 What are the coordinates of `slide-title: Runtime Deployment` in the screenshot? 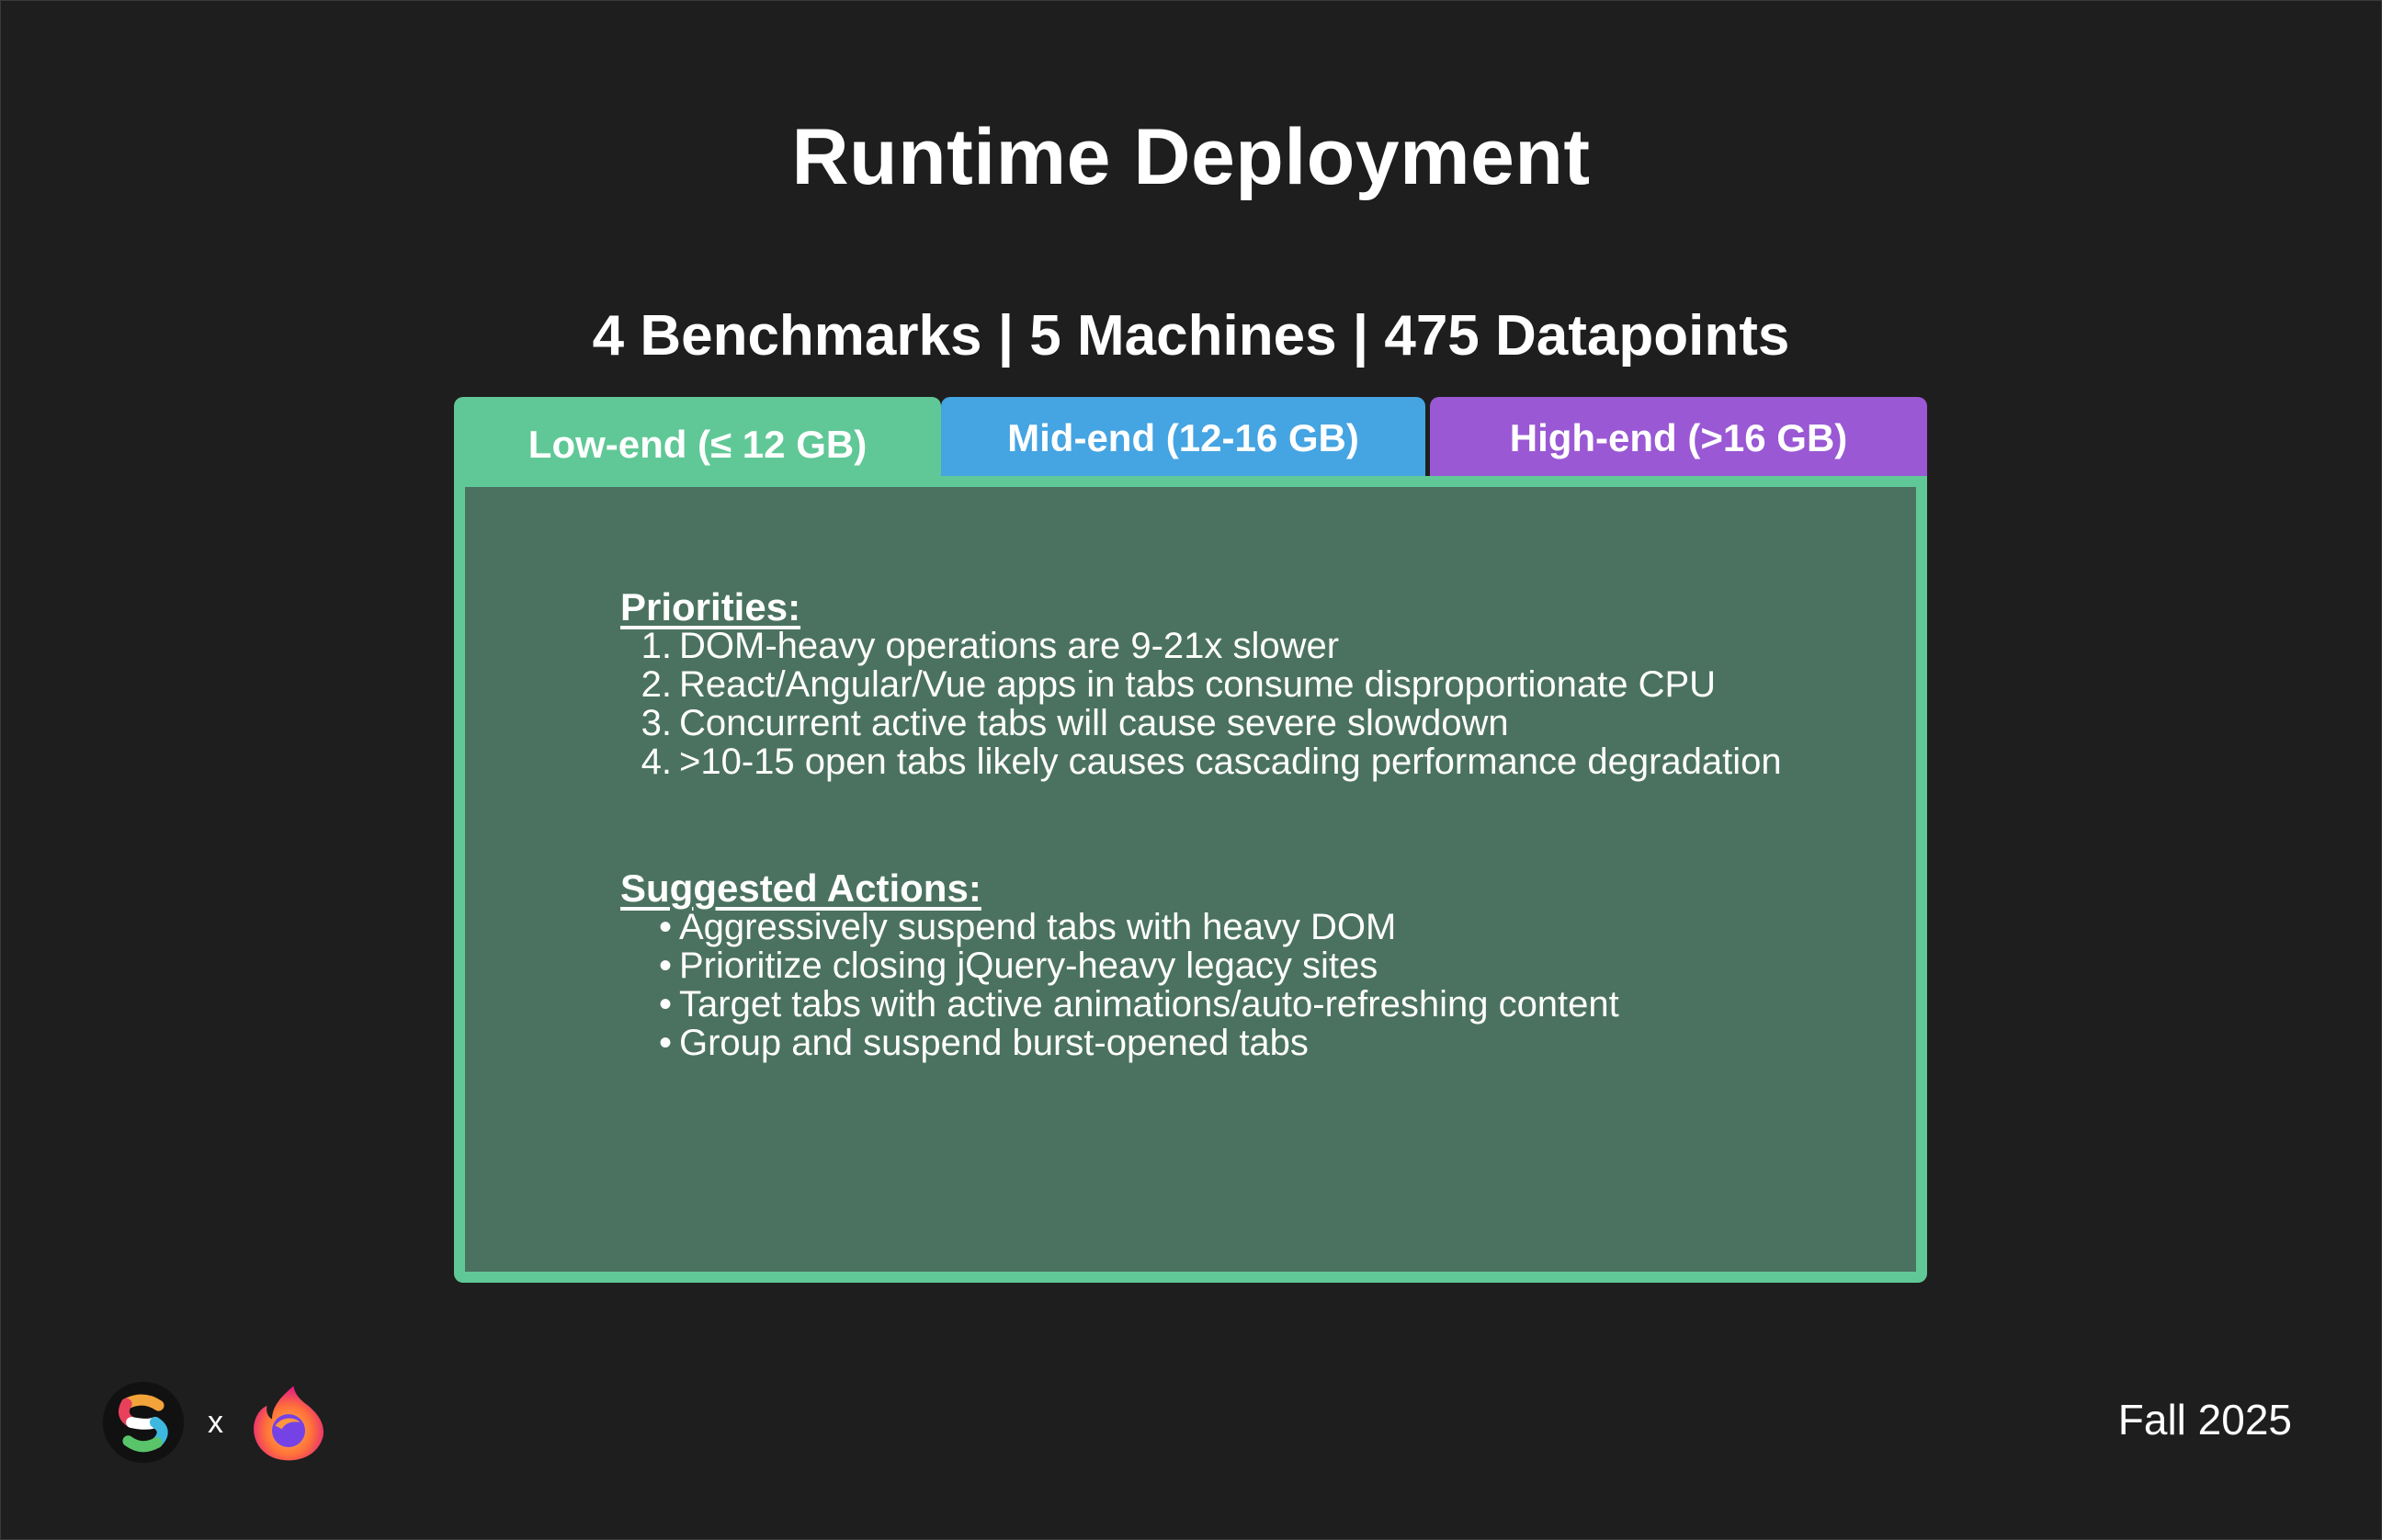 It's located at (1191, 157).